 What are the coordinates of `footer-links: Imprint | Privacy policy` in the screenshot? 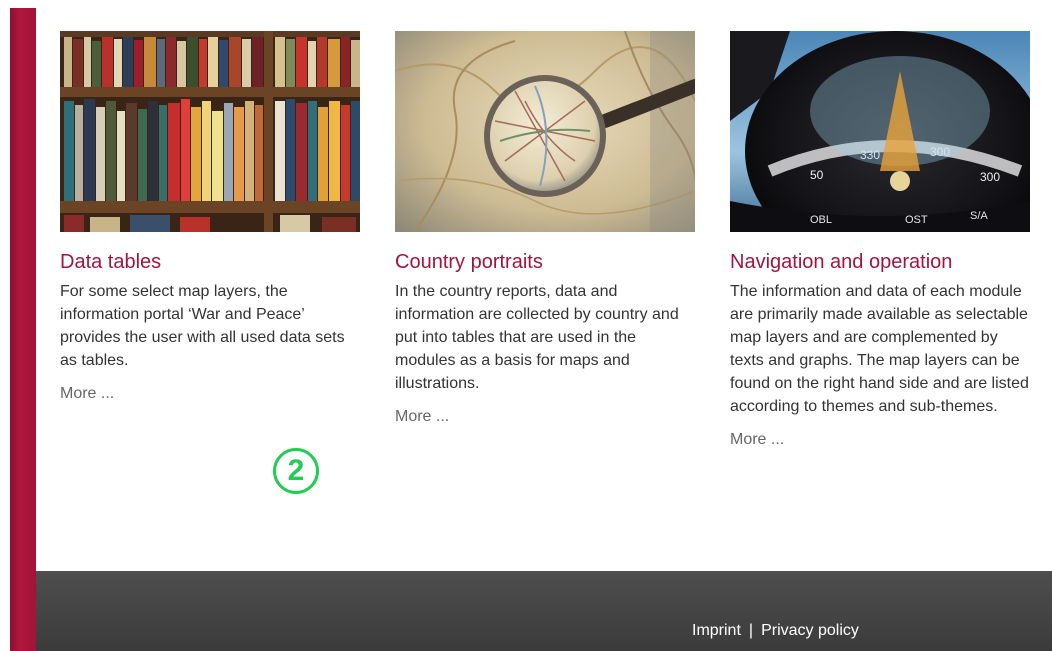 It's located at (775, 631).